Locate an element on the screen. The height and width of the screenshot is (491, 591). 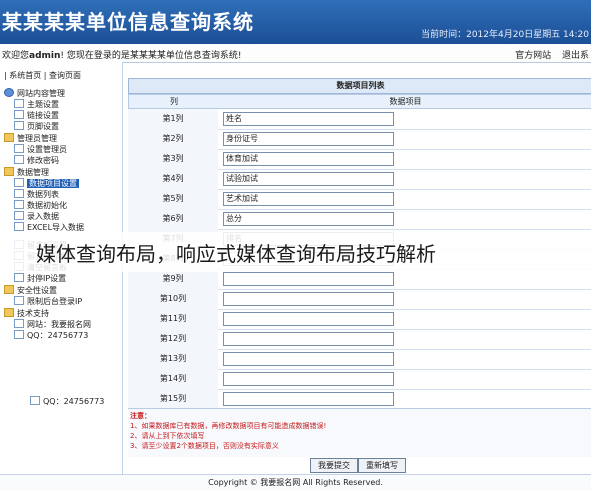
official-site-link: 官方网站 is located at coordinates (533, 56).